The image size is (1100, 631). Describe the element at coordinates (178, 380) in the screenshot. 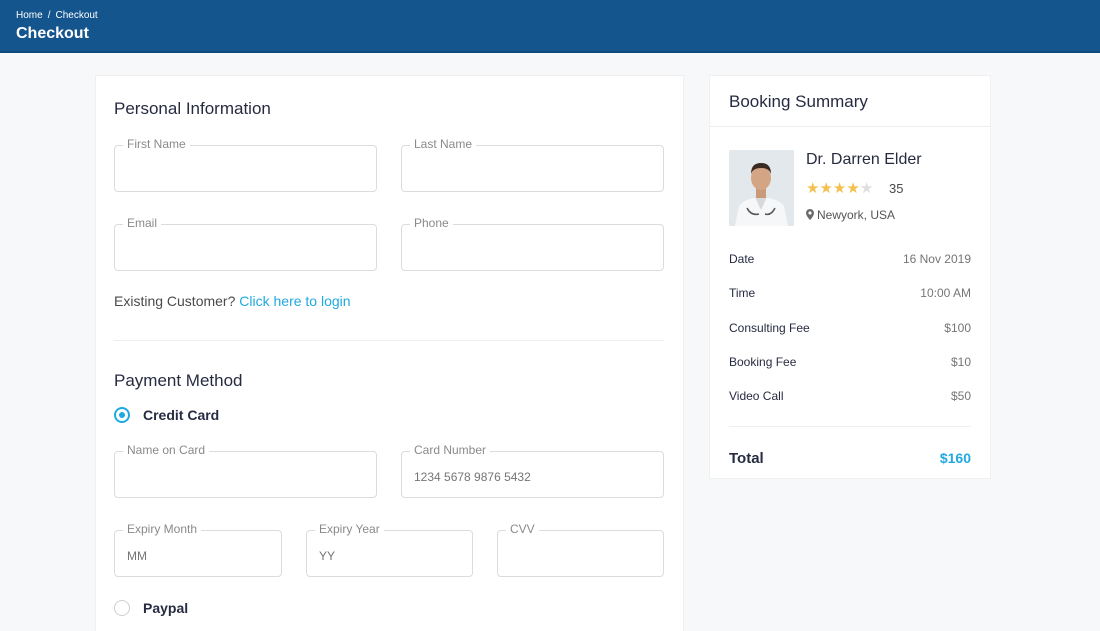

I see `payment-method-title: Payment Method` at that location.